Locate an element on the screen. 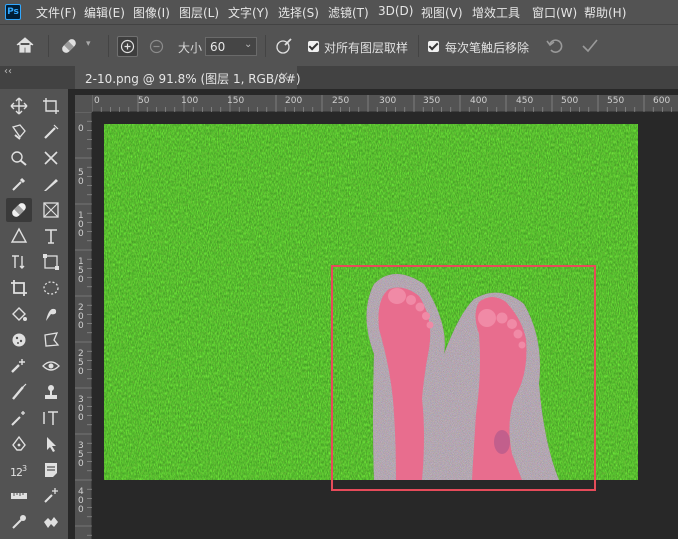 The height and width of the screenshot is (539, 678). pen-stroke-tool is located at coordinates (51, 184).